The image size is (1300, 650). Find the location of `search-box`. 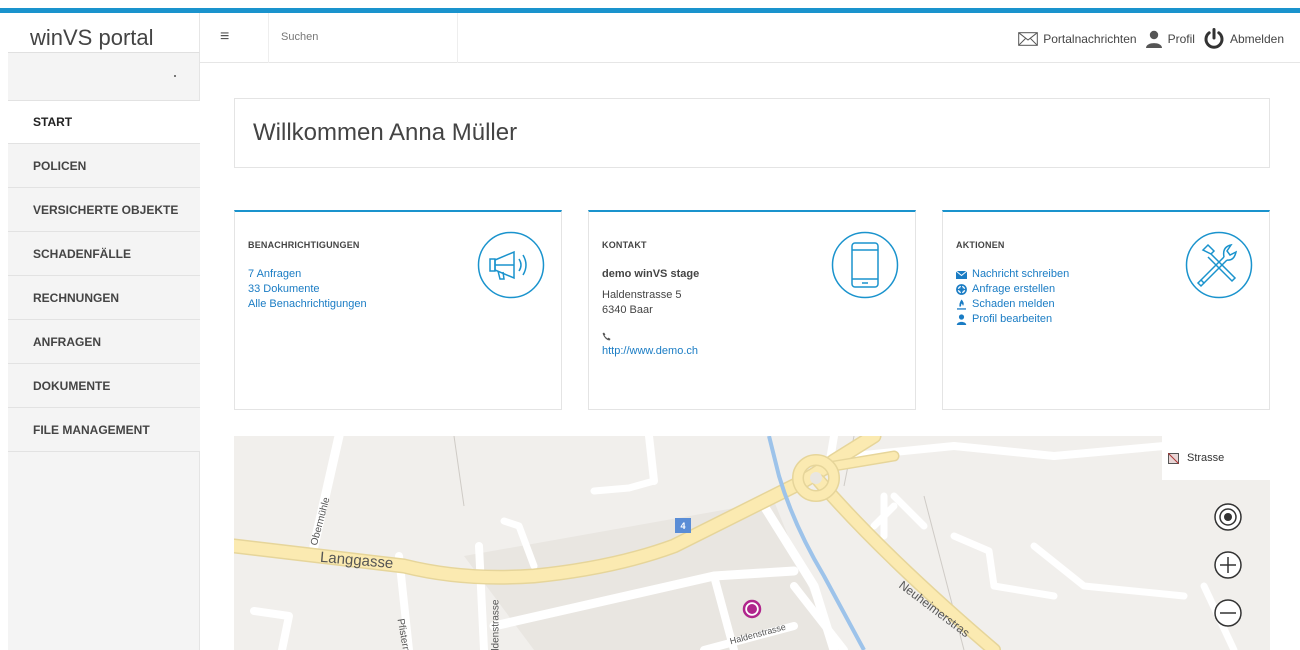

search-box is located at coordinates (363, 38).